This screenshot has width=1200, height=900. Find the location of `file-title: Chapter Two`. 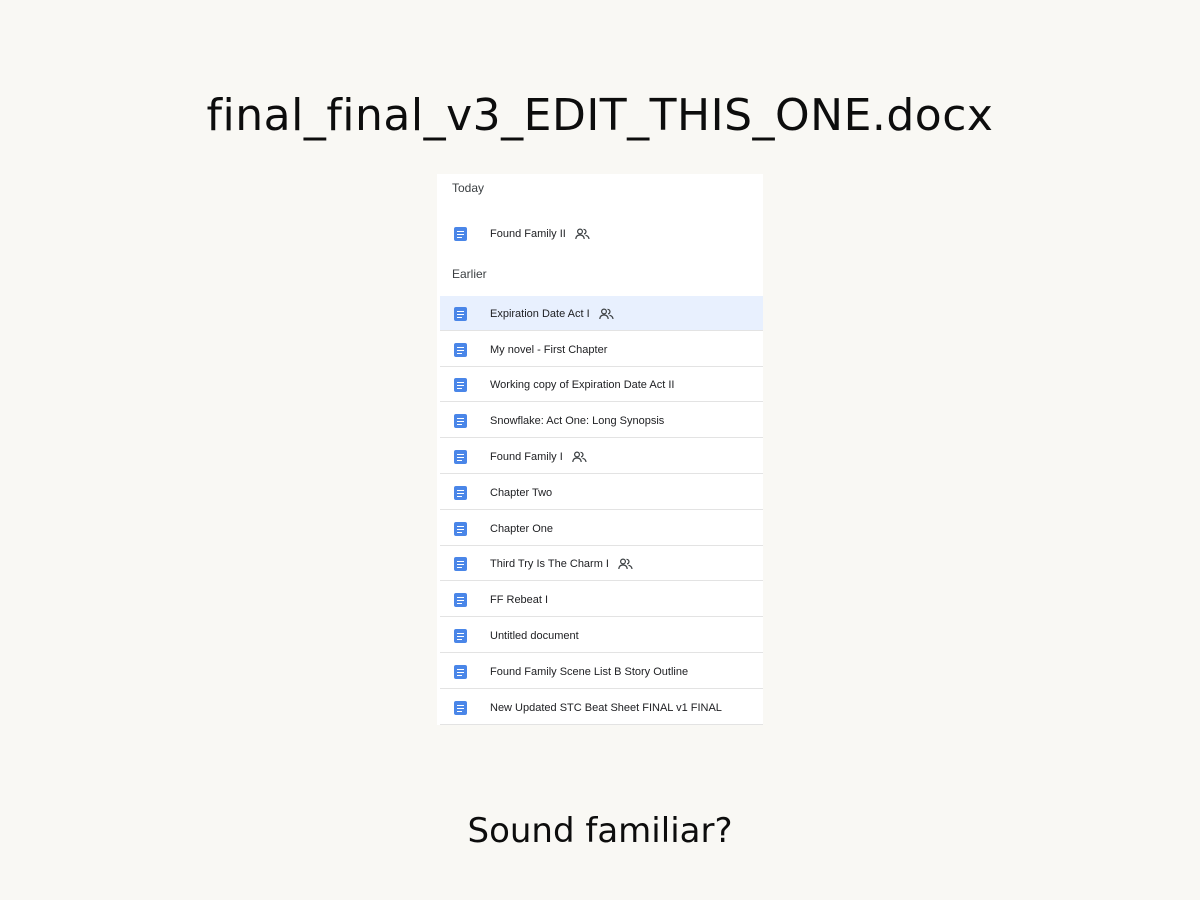

file-title: Chapter Two is located at coordinates (521, 493).